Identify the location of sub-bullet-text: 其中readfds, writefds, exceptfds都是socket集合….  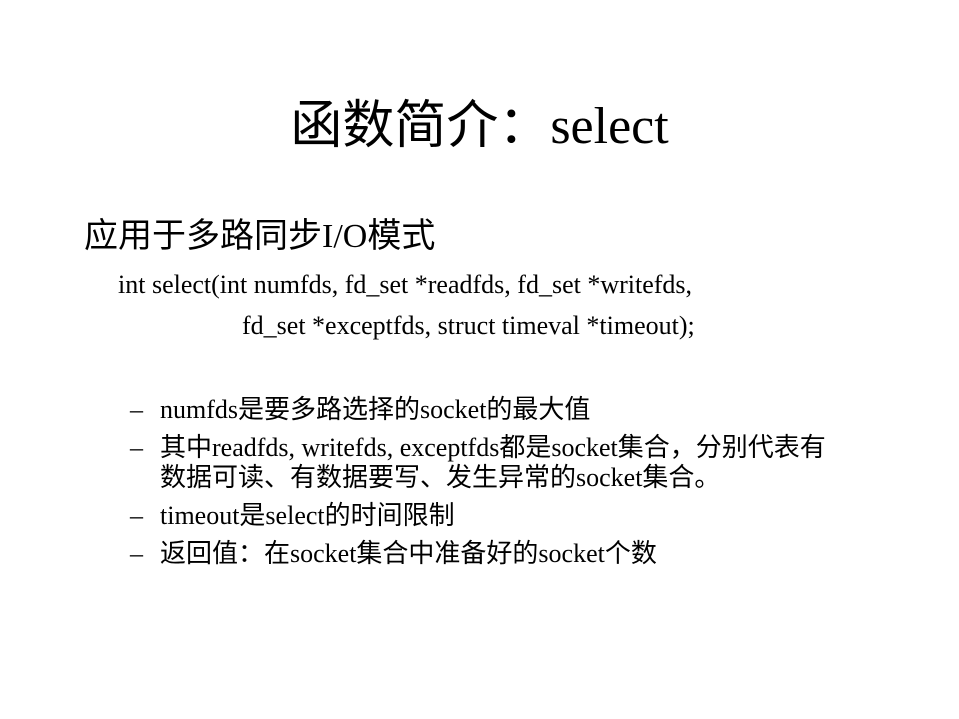
(493, 462).